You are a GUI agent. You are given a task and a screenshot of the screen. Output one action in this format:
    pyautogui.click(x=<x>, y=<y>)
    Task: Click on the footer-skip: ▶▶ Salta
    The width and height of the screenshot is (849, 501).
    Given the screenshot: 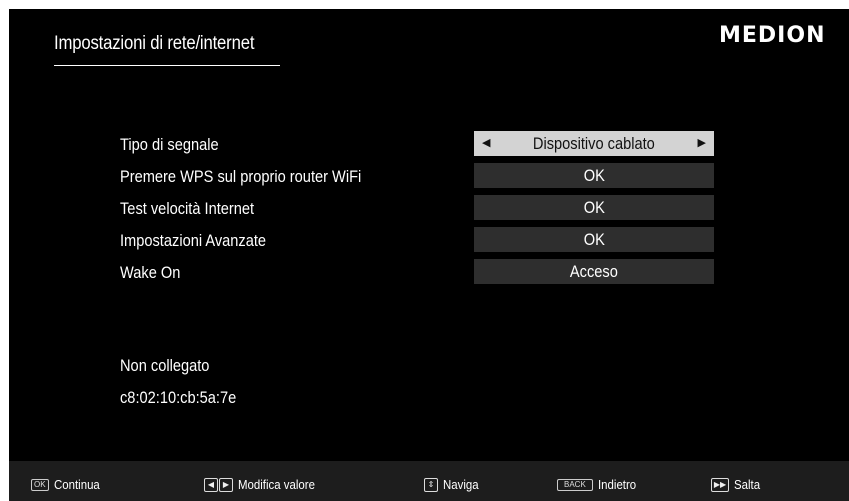 What is the action you would take?
    pyautogui.click(x=737, y=484)
    